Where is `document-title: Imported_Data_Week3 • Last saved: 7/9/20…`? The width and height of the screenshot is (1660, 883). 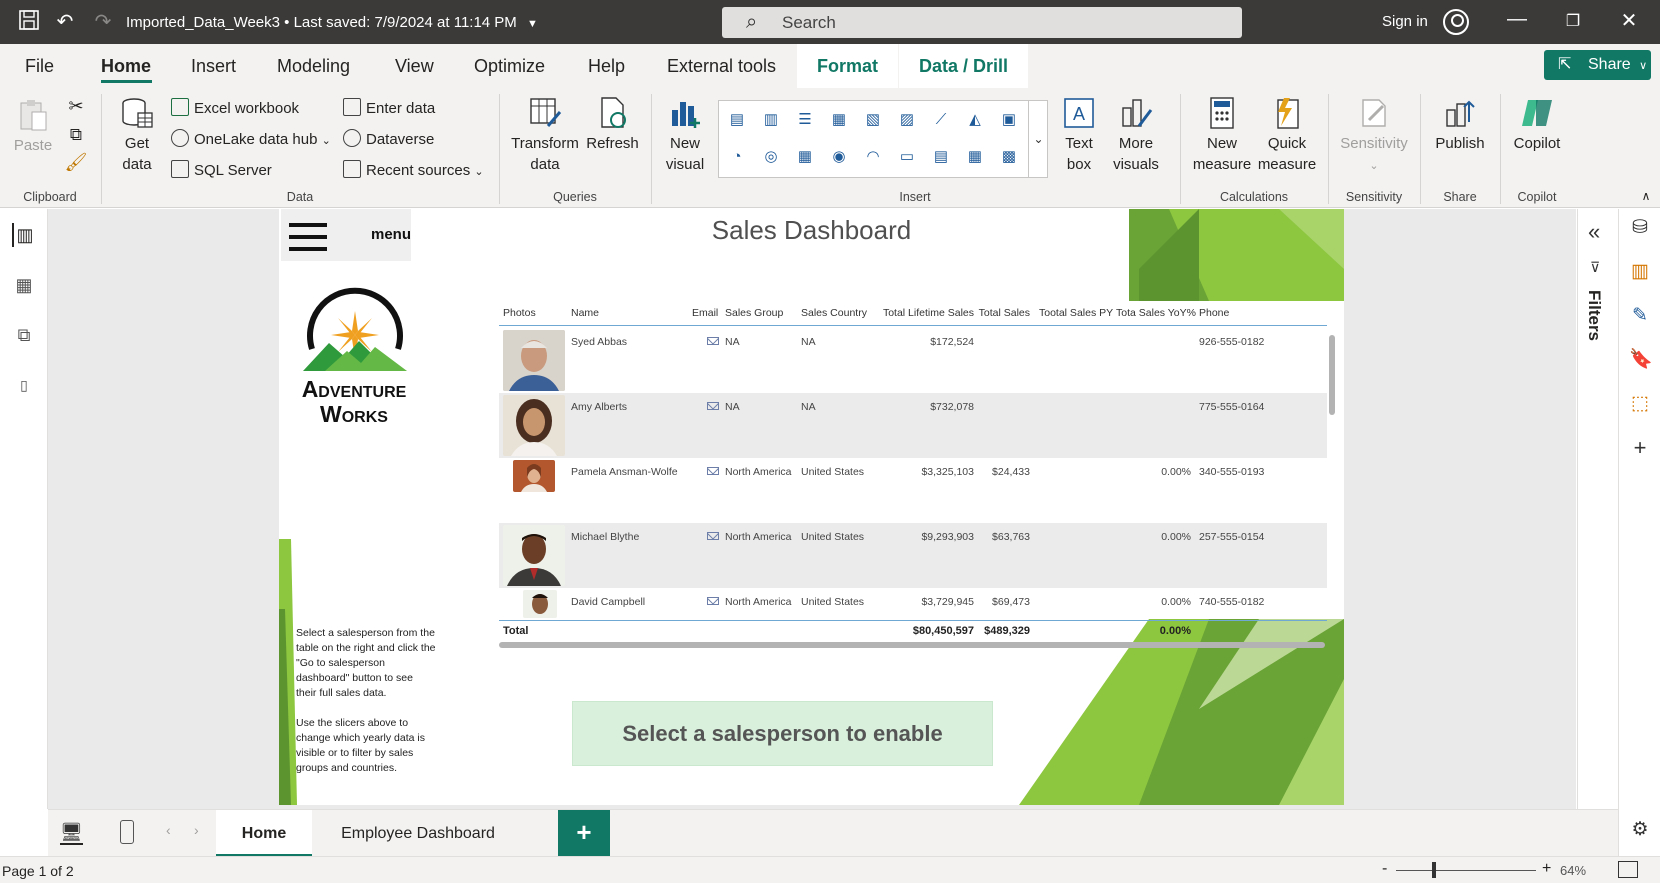
document-title: Imported_Data_Week3 • Last saved: 7/9/20… is located at coordinates (332, 22).